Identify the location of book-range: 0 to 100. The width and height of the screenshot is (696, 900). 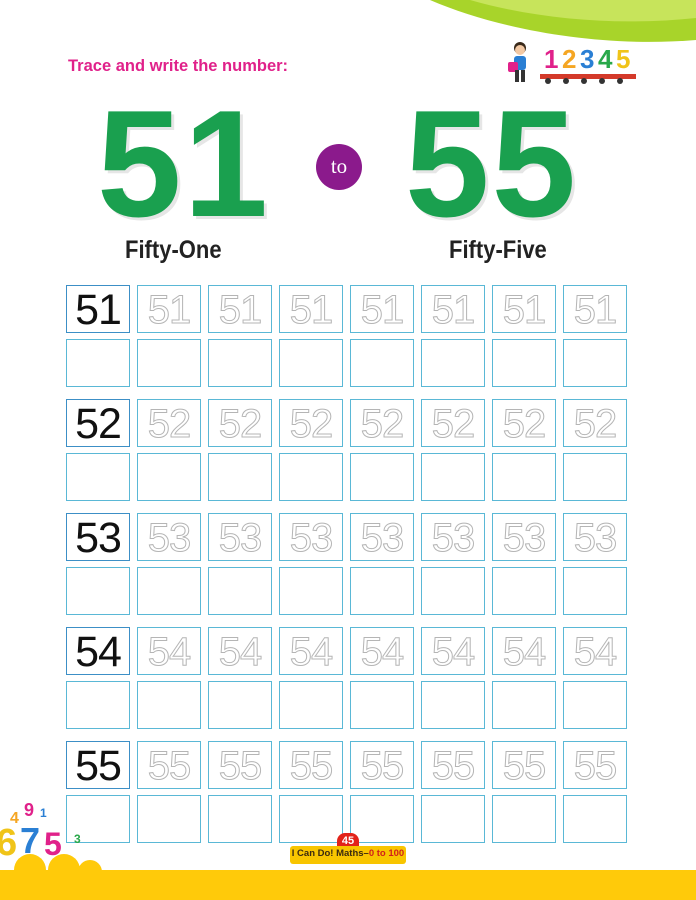
(386, 853).